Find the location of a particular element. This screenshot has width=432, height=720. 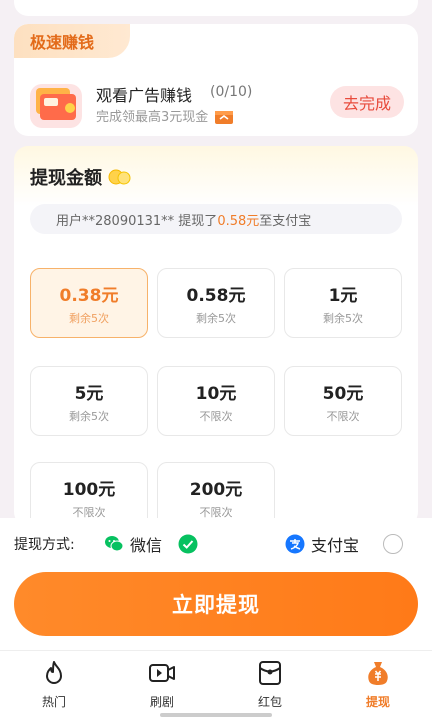

alipay-label: 支付宝 is located at coordinates (335, 545).